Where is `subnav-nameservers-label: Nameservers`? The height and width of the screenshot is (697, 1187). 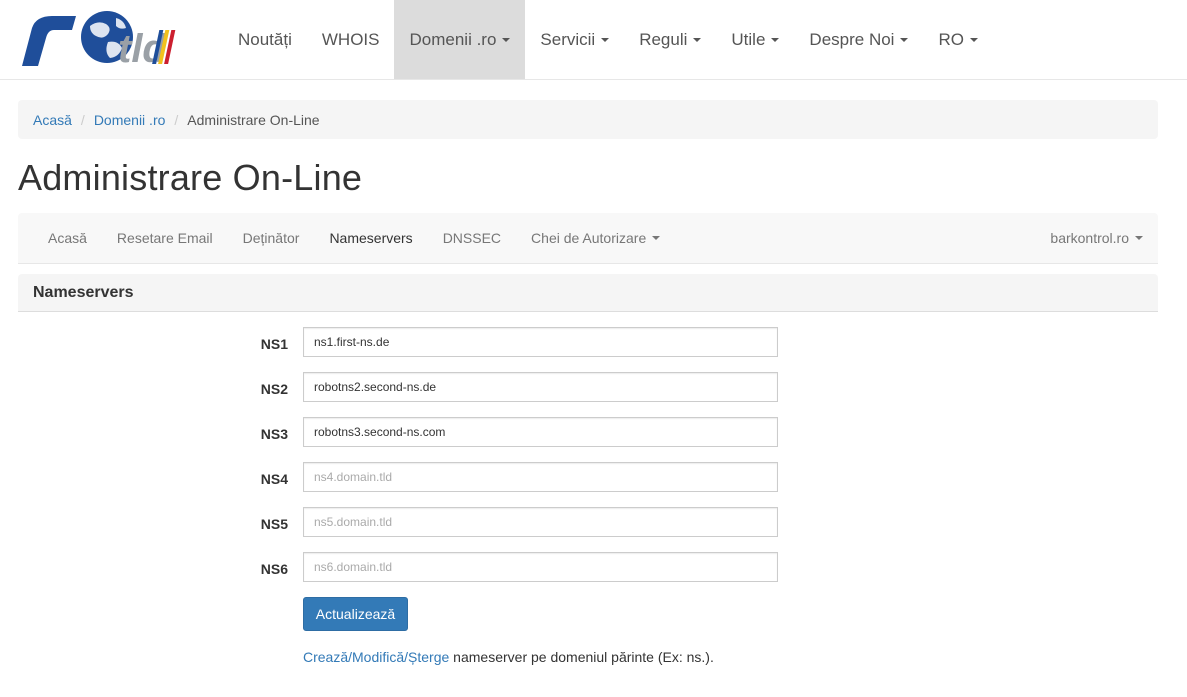
subnav-nameservers-label: Nameservers is located at coordinates (371, 238).